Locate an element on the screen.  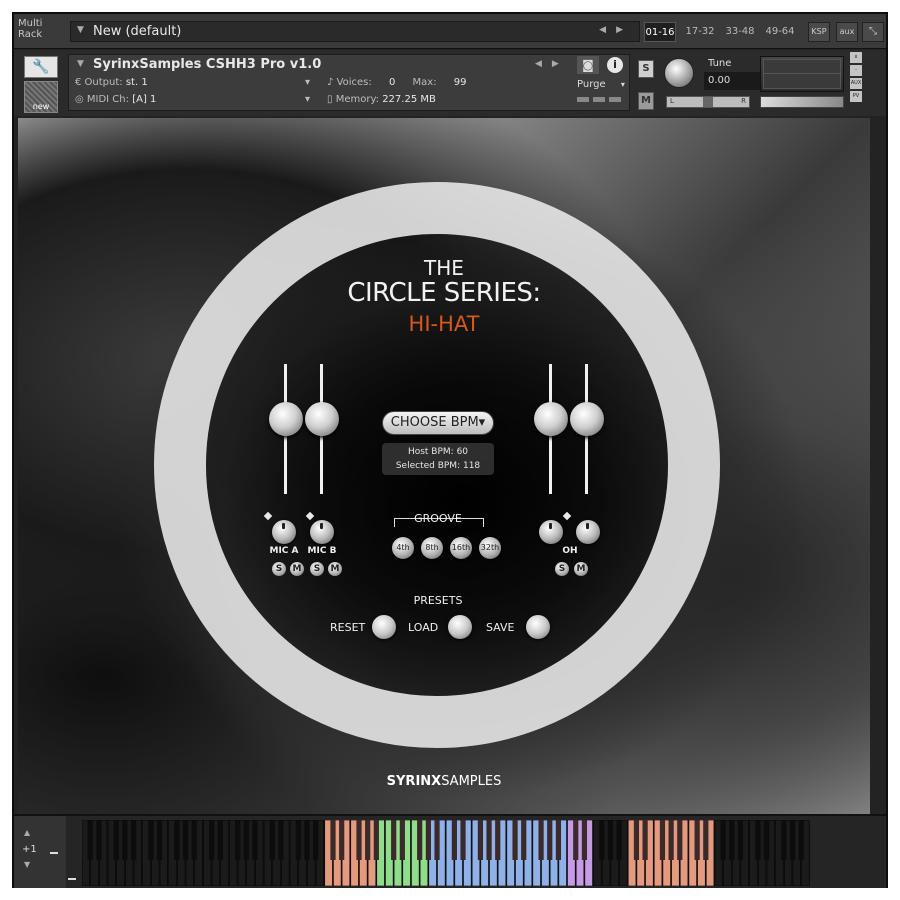
instrument-nav-arrows-icon: ◀▶ is located at coordinates (552, 64).